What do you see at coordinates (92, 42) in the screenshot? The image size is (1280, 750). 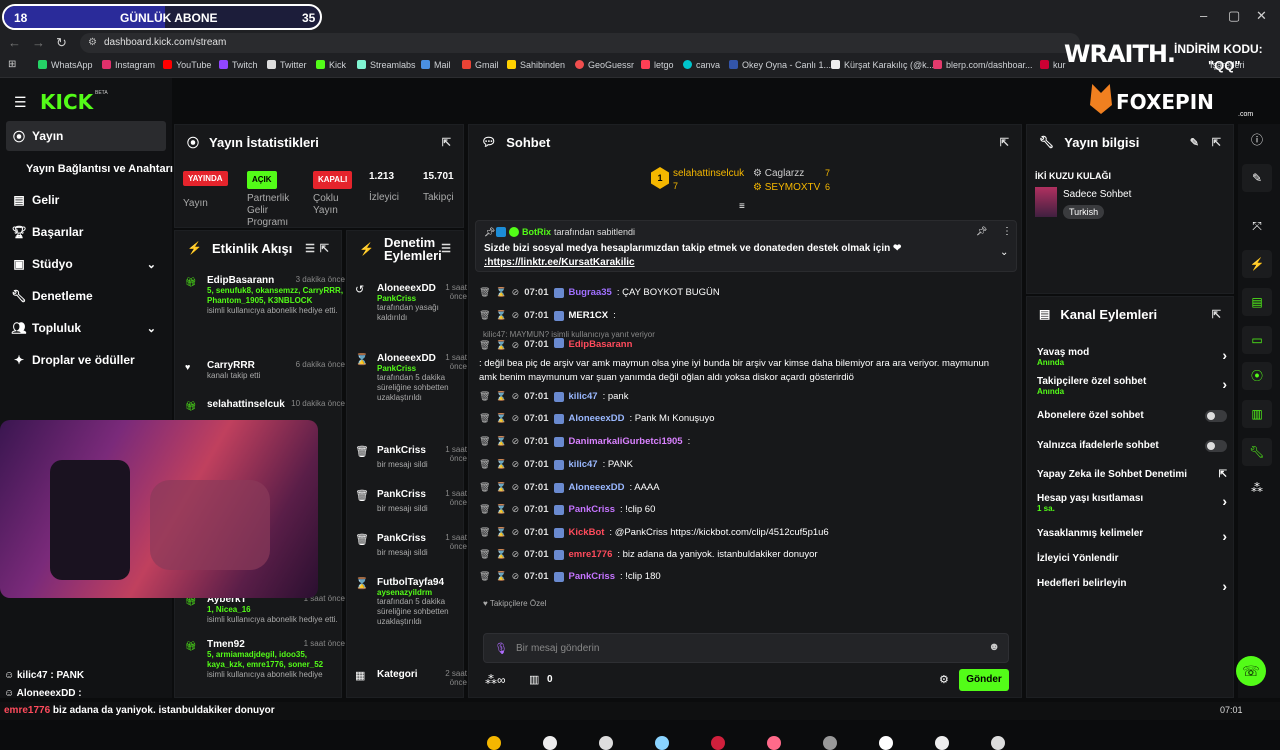 I see `site-info-icon: ⚙` at bounding box center [92, 42].